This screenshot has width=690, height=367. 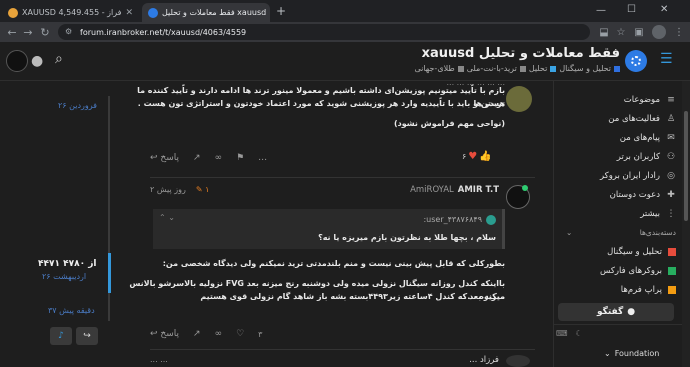 I want to click on page-scrollbar, so click(x=686, y=224).